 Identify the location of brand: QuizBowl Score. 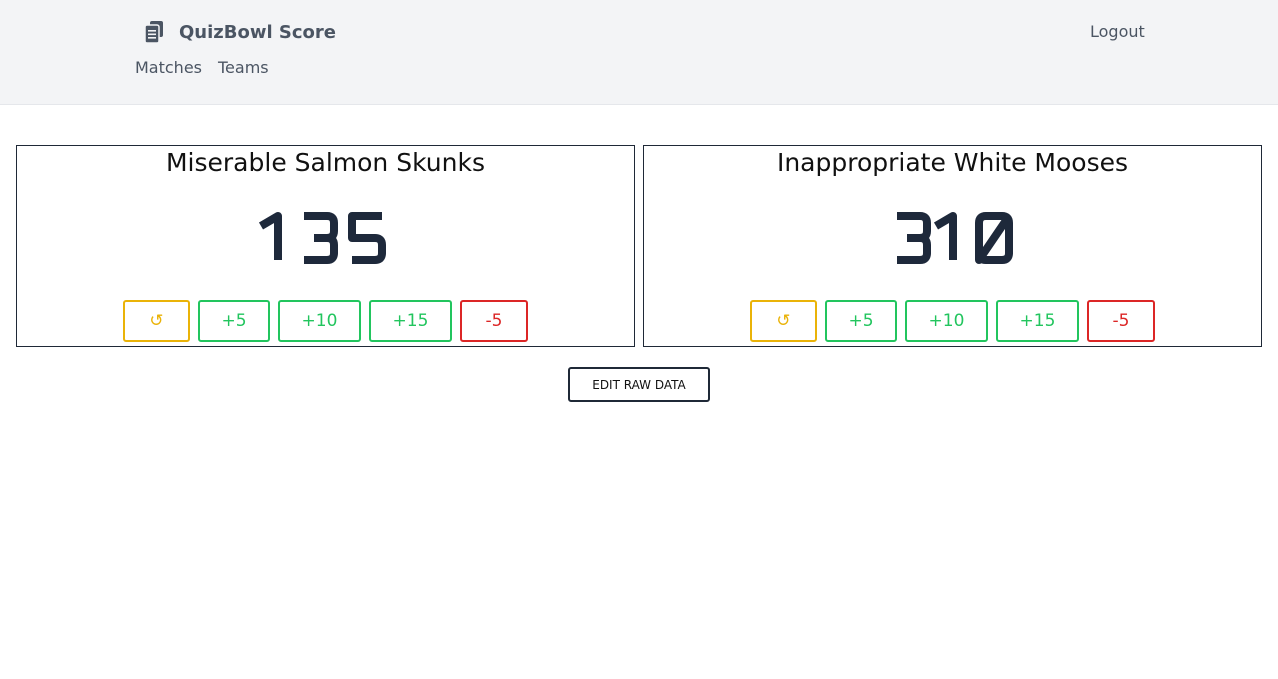
(239, 32).